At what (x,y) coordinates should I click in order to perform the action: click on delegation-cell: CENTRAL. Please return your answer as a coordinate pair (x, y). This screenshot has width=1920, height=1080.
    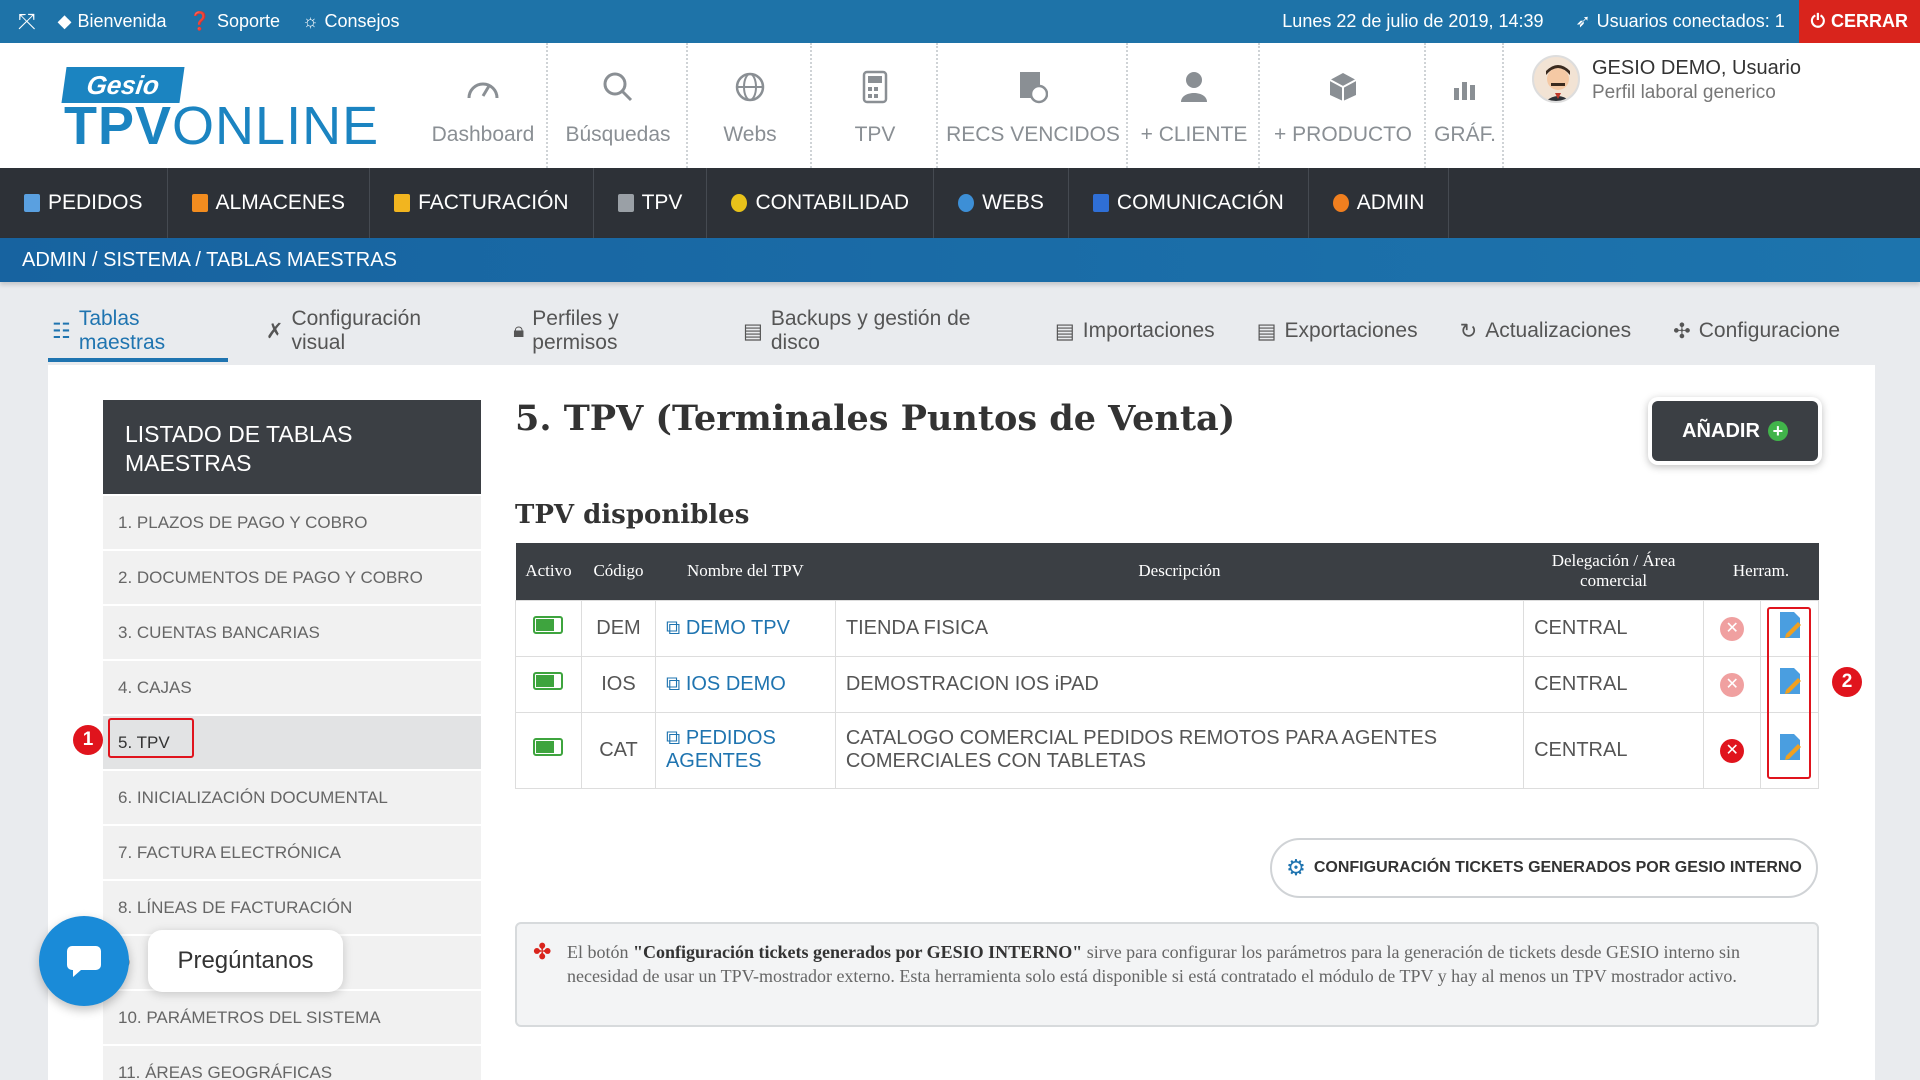
    Looking at the image, I should click on (1613, 628).